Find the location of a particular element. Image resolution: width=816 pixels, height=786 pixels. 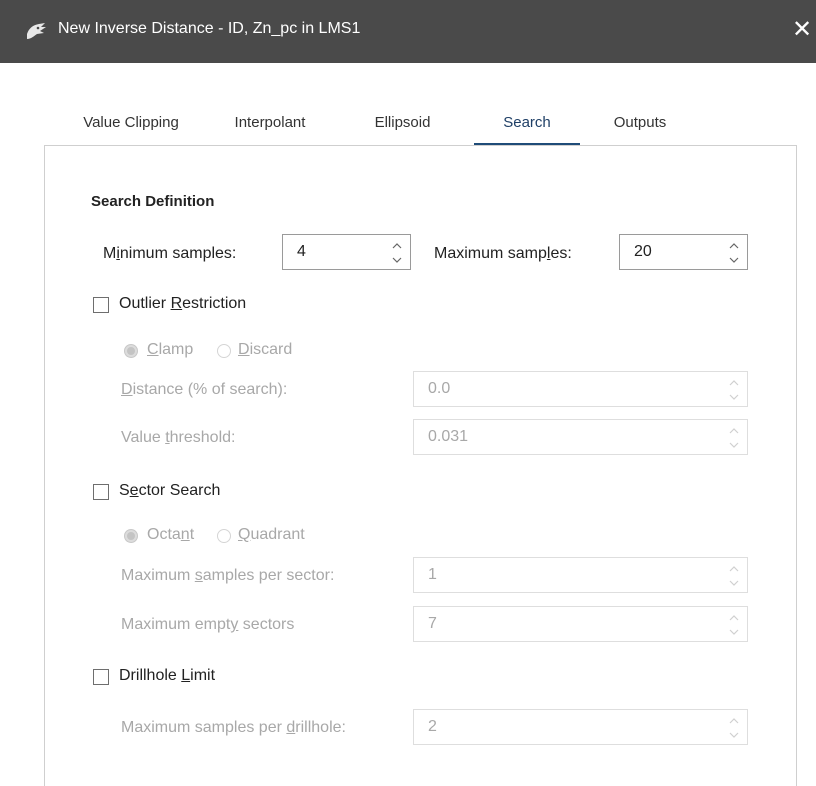

clamp-label: Clamp is located at coordinates (170, 349).